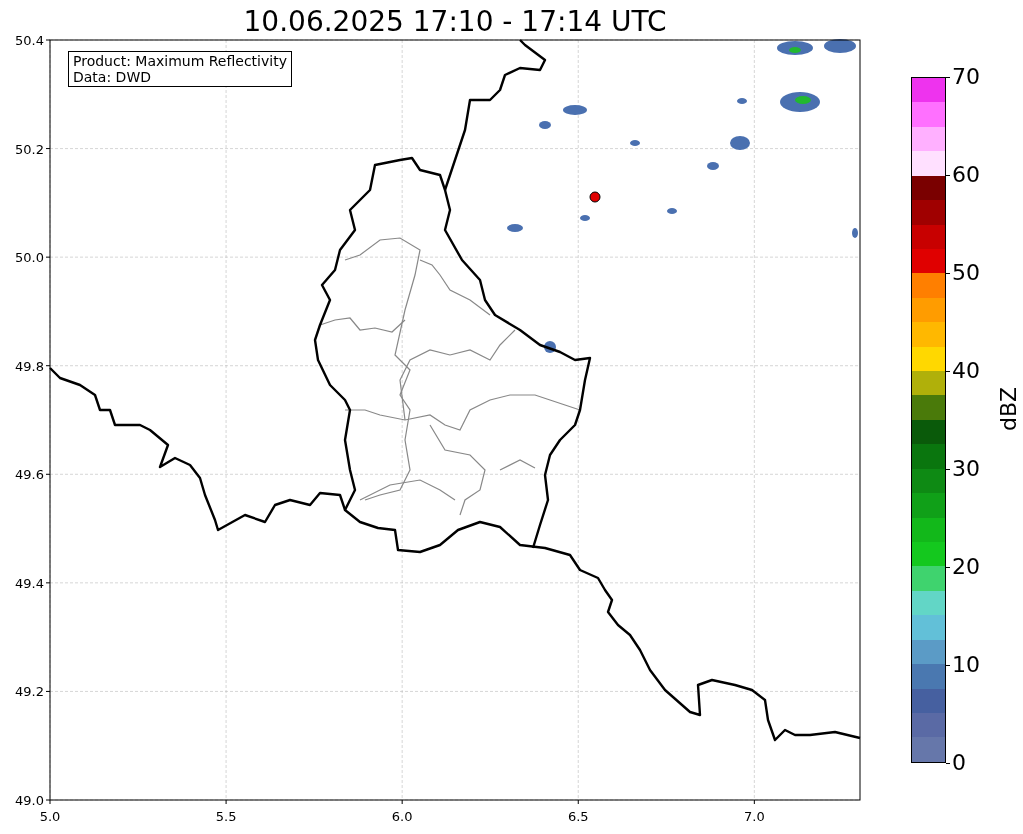  I want to click on x-tick-label: 5.0, so click(50, 816).